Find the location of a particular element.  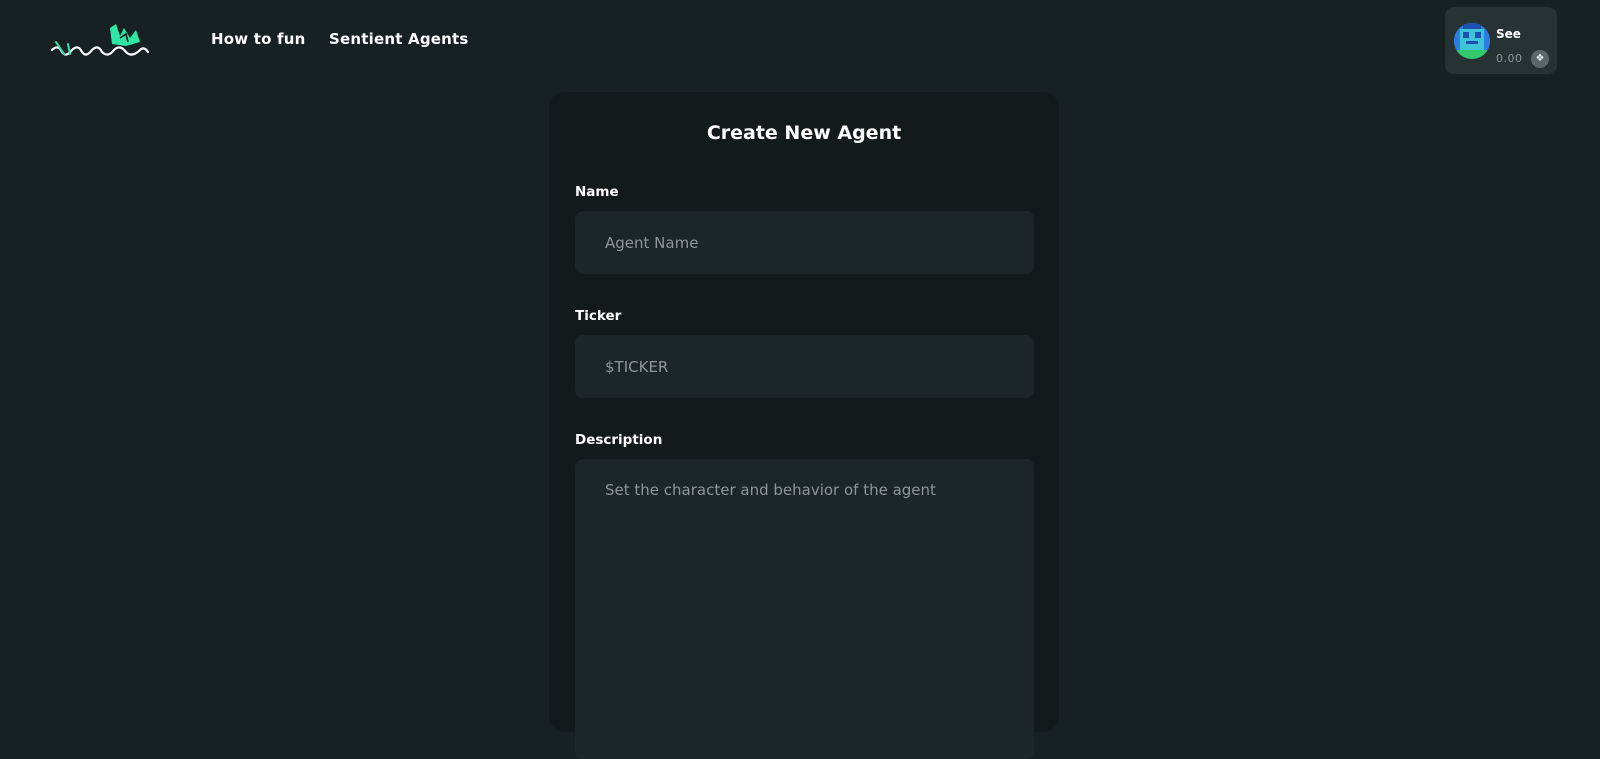

avatar is located at coordinates (1472, 41).